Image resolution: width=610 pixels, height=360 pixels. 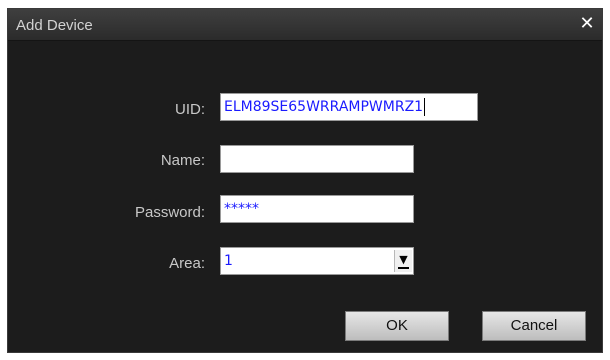 I want to click on name-label: Name:, so click(x=182, y=160).